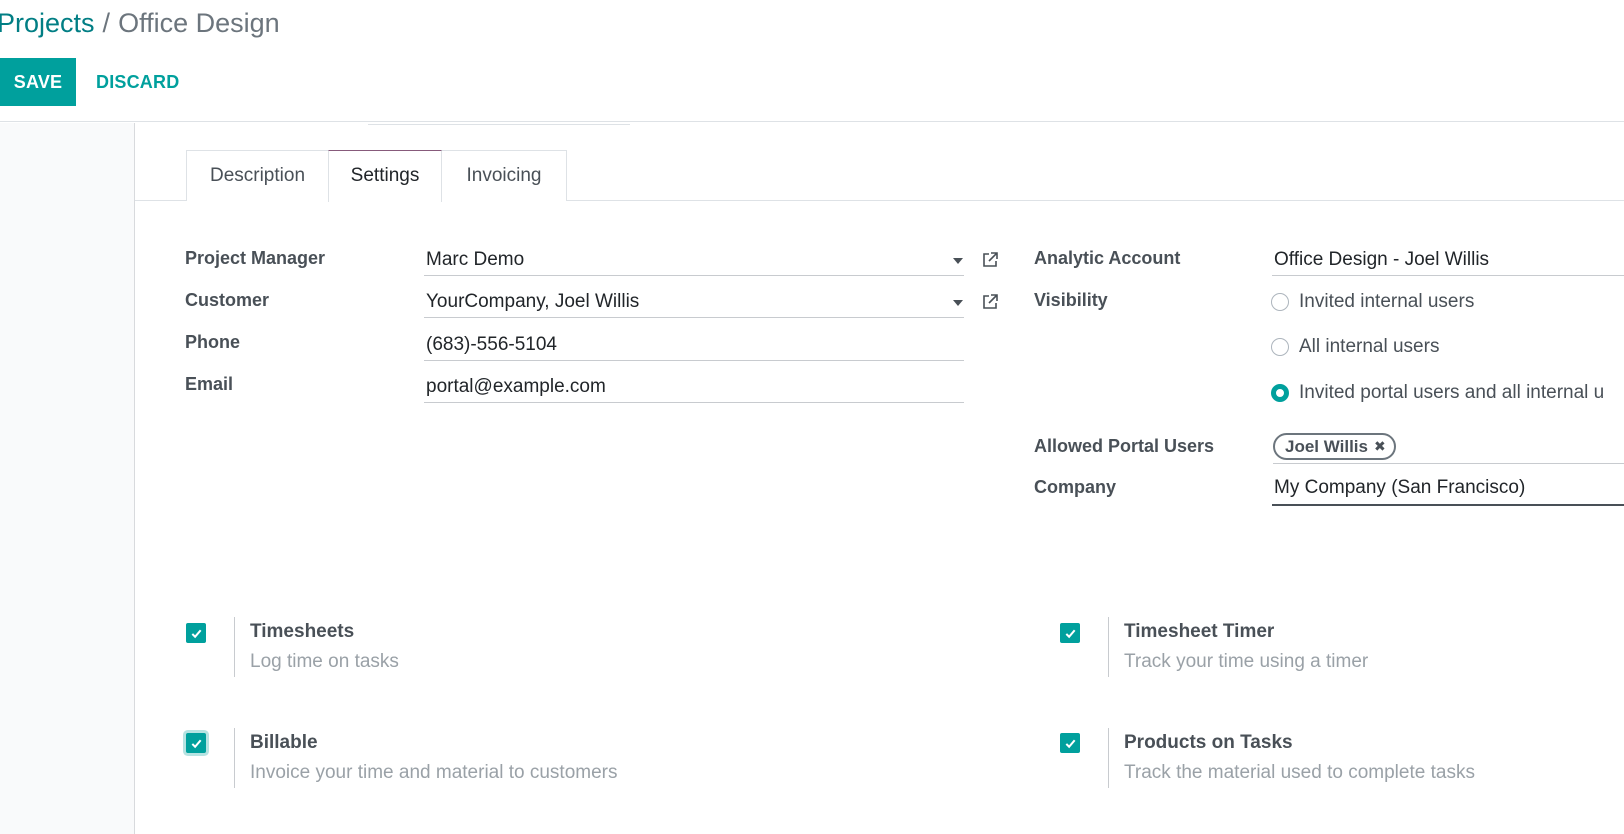  Describe the element at coordinates (694, 388) in the screenshot. I see `email-field: portal@example.com` at that location.